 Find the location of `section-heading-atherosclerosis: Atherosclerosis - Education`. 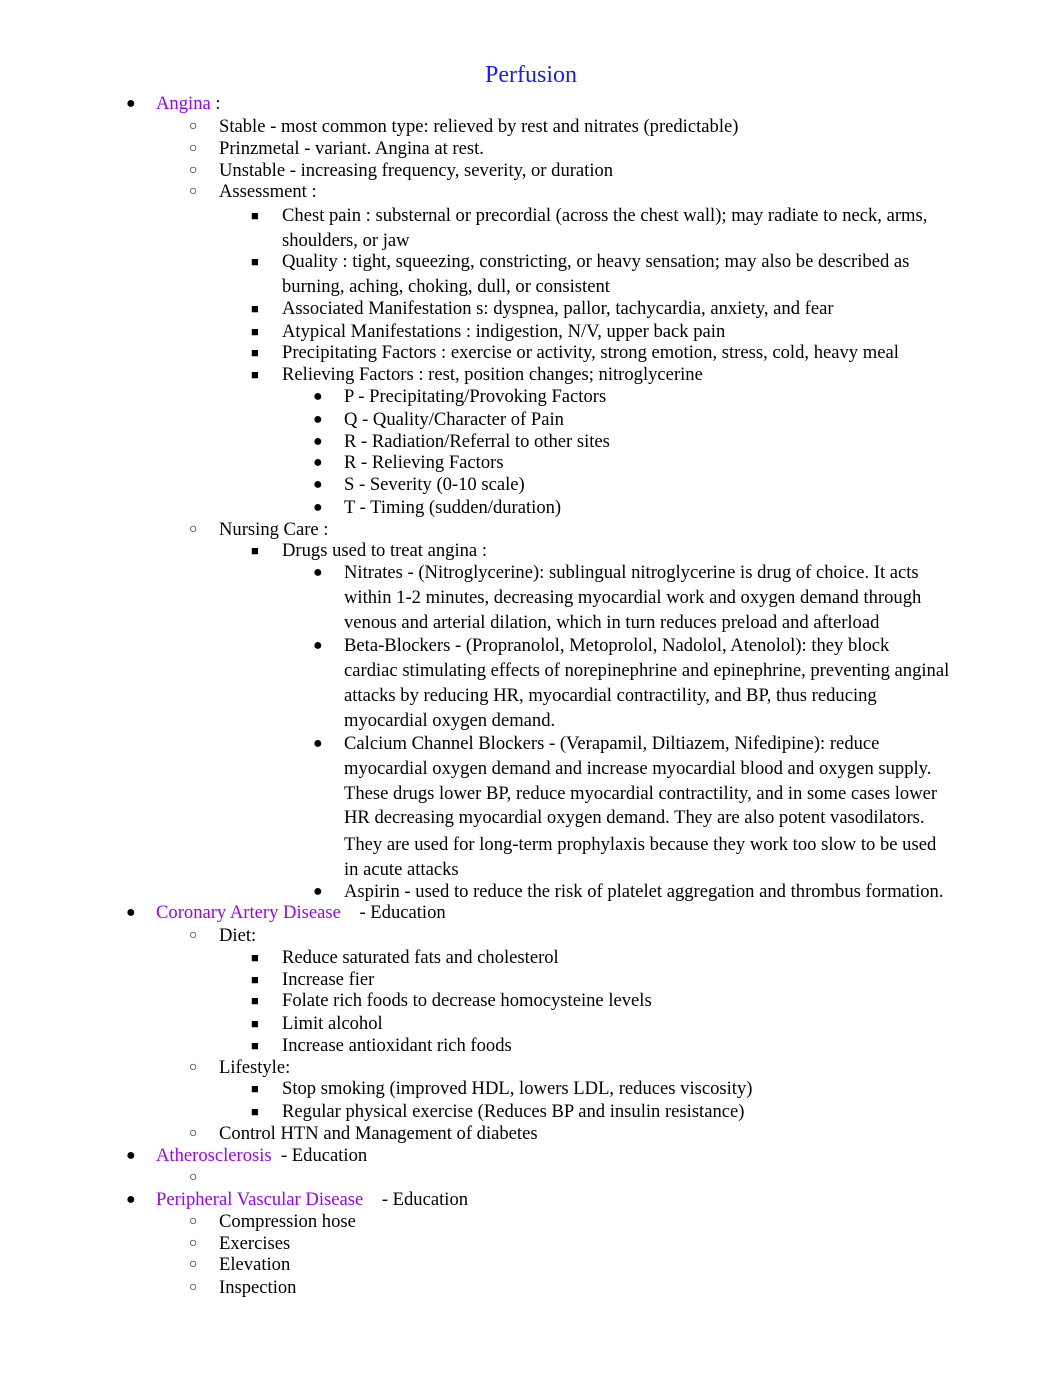

section-heading-atherosclerosis: Atherosclerosis - Education is located at coordinates (261, 1156).